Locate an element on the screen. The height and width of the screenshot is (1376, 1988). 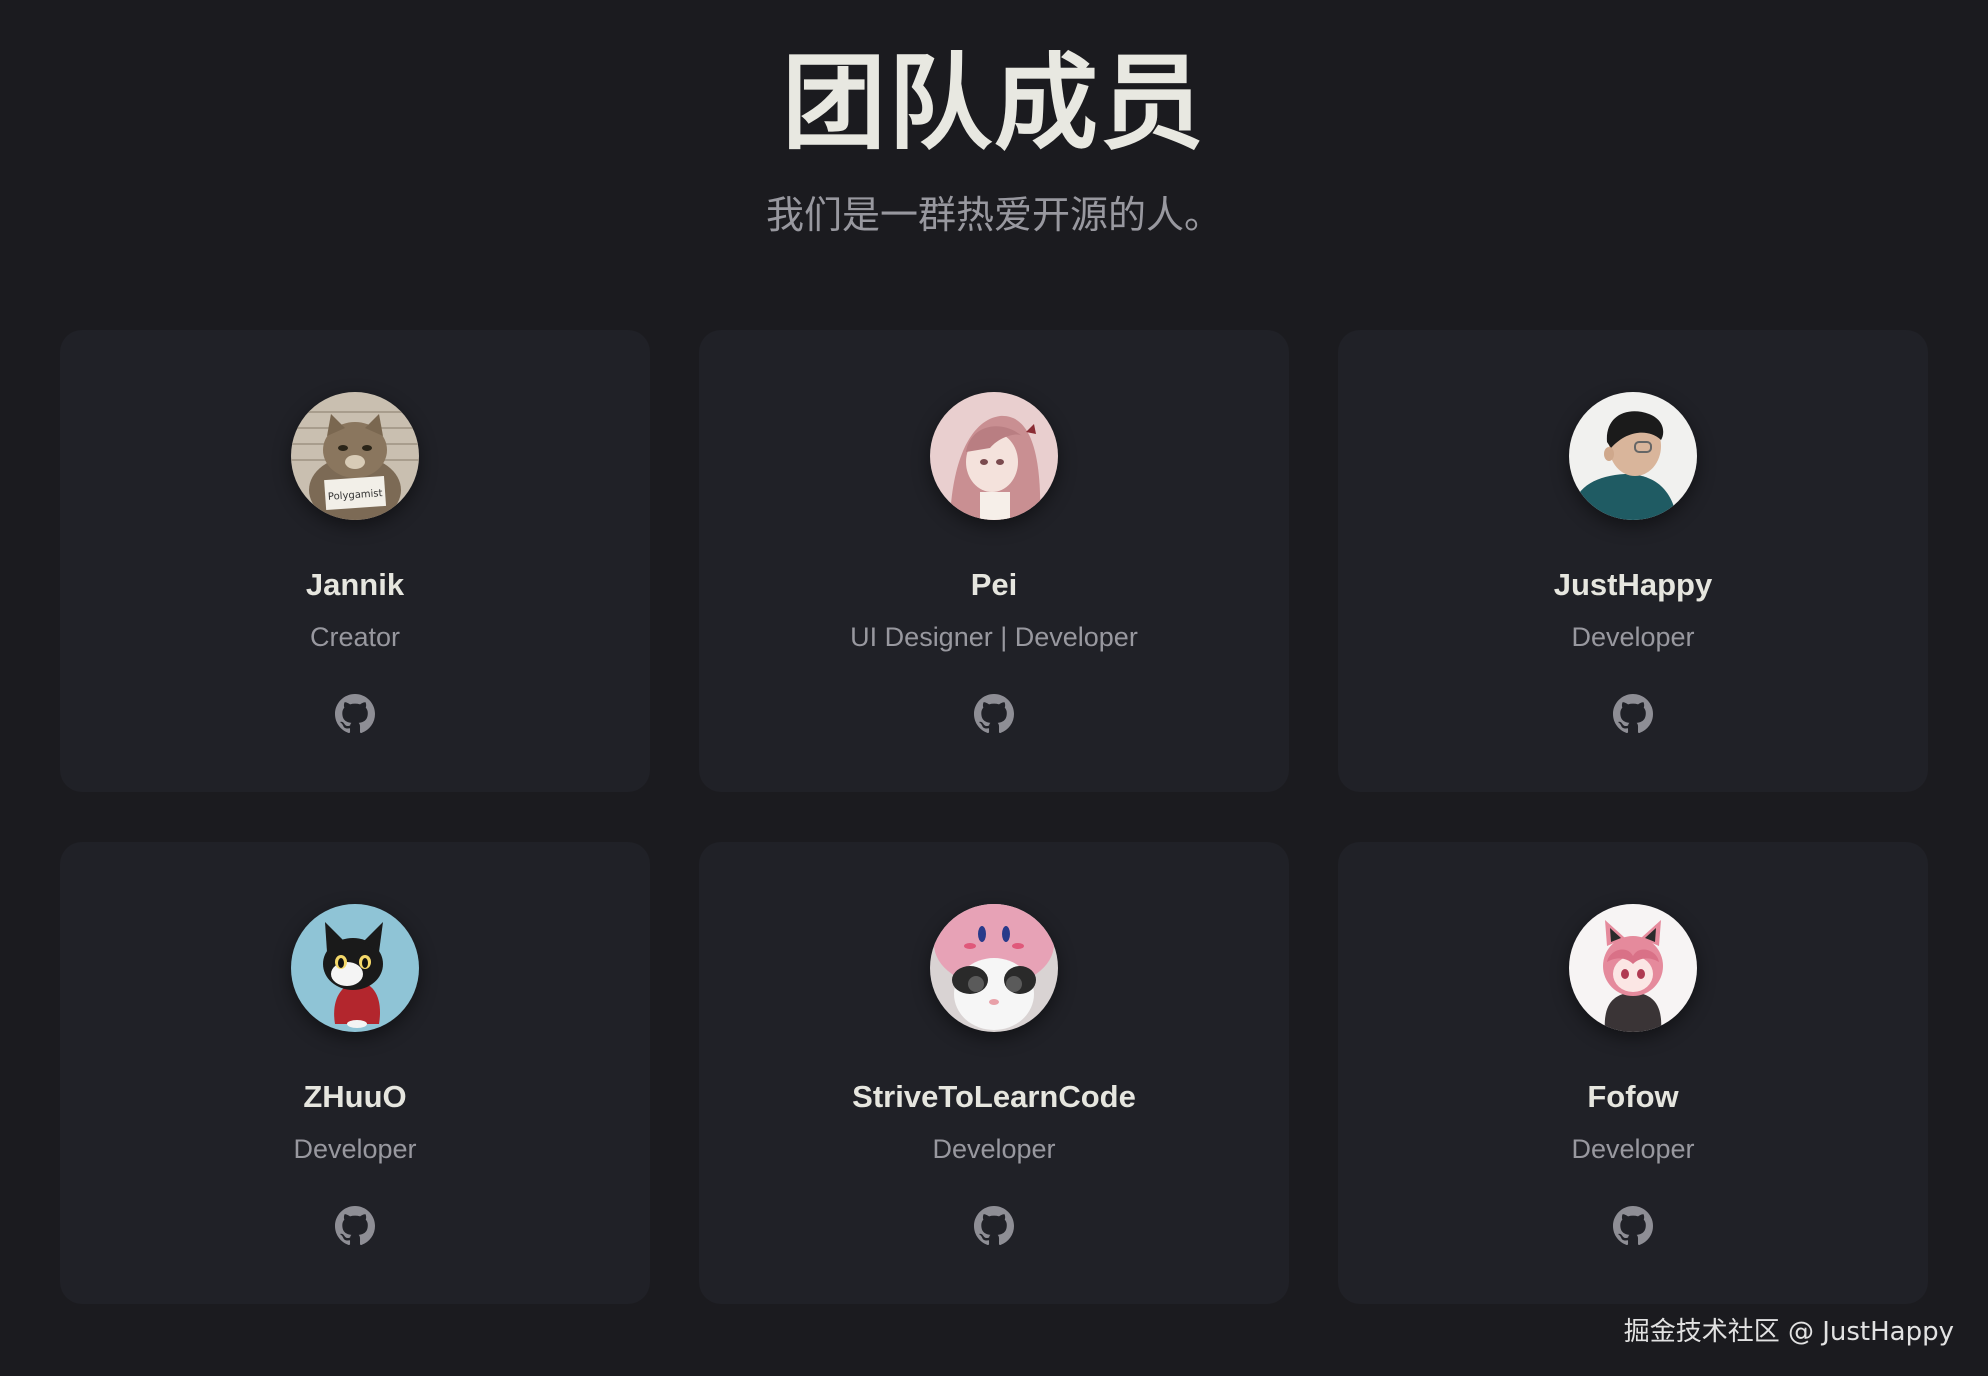
cat-mugshot-avatar: Polygamist is located at coordinates (355, 456).